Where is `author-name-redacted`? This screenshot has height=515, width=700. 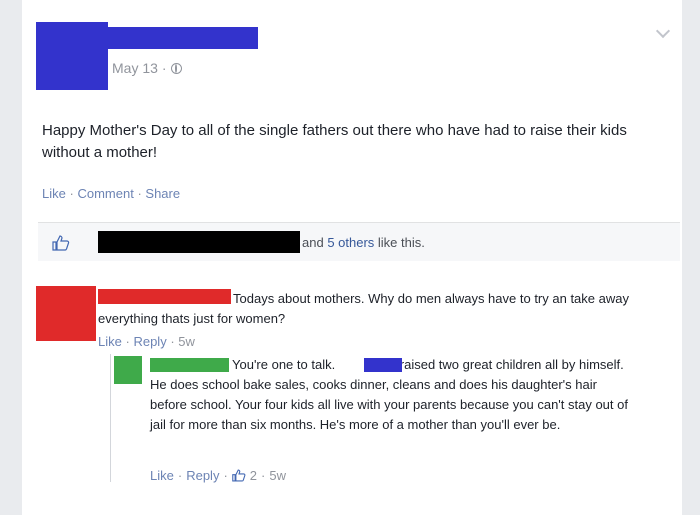 author-name-redacted is located at coordinates (183, 38).